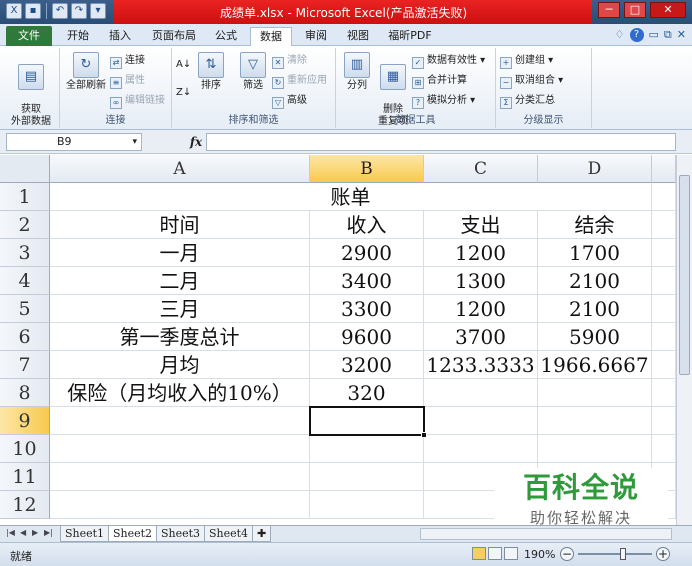 The height and width of the screenshot is (566, 692). Describe the element at coordinates (35, 532) in the screenshot. I see `next-sheet-icon: ▶` at that location.